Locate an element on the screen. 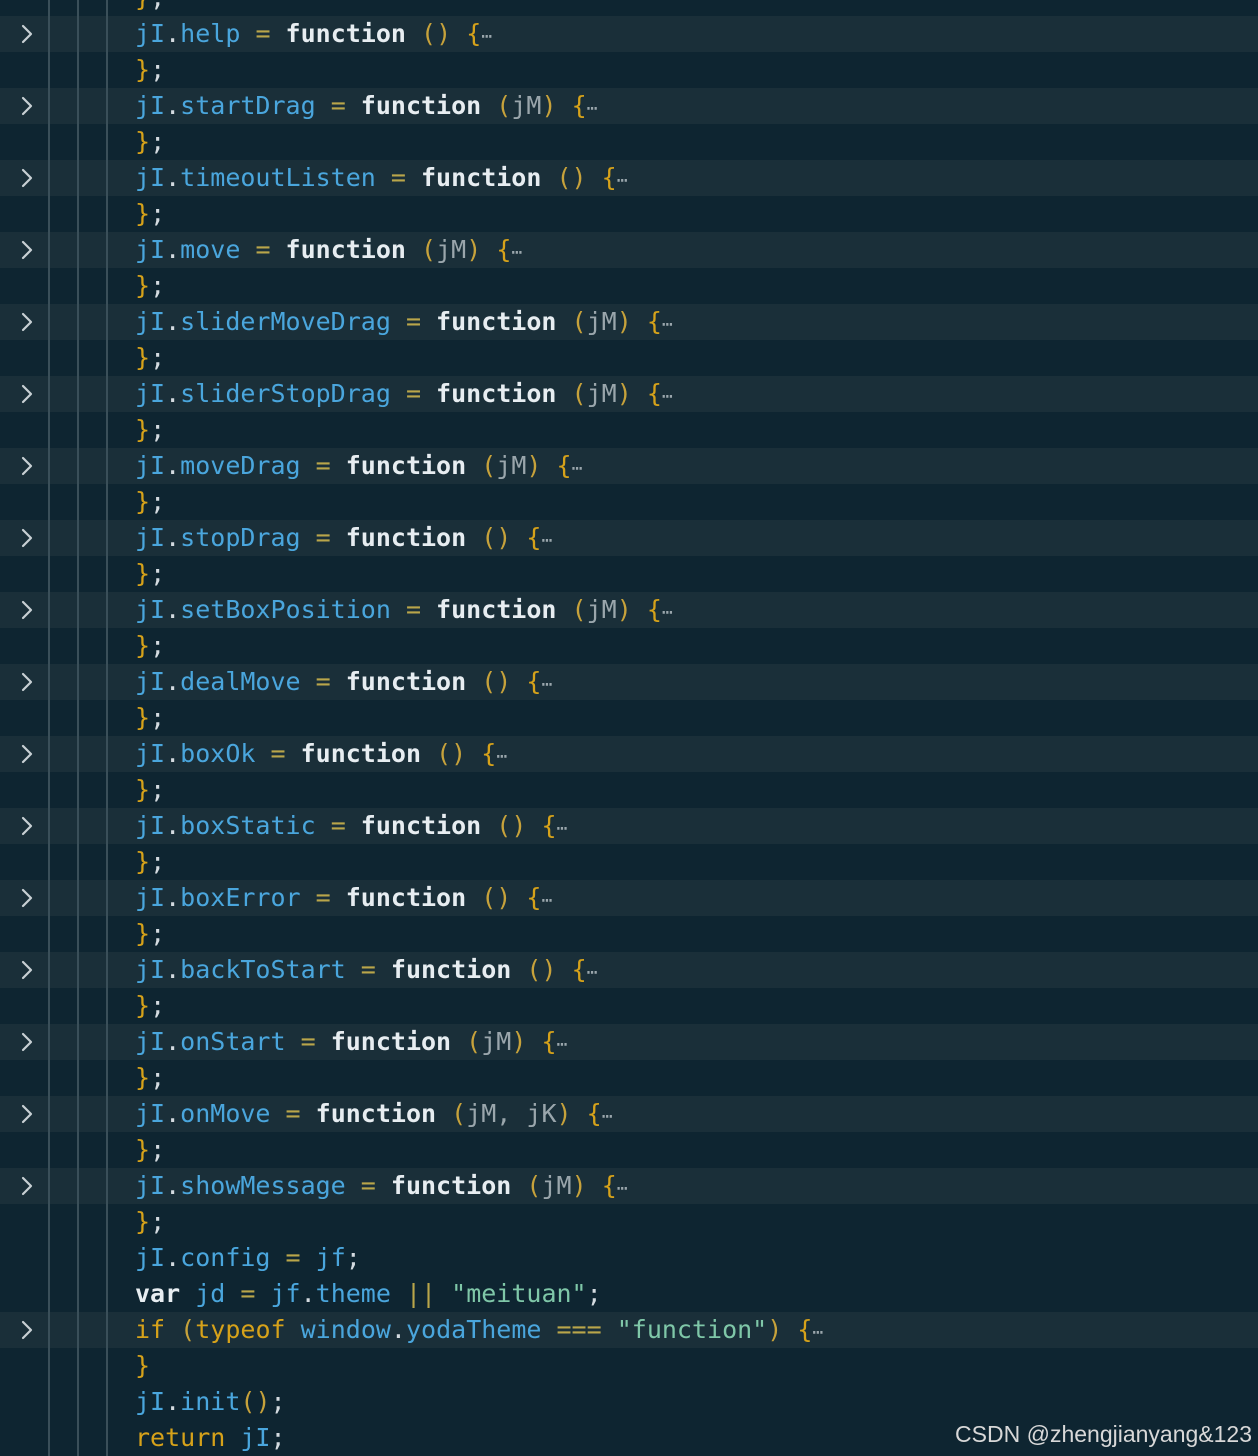 This screenshot has height=1456, width=1258. method-name: sliderStopDrag is located at coordinates (285, 393).